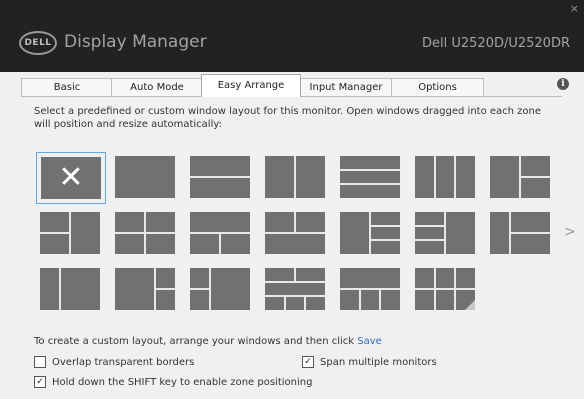 Image resolution: width=584 pixels, height=399 pixels. Describe the element at coordinates (437, 87) in the screenshot. I see `tab-options: Options` at that location.